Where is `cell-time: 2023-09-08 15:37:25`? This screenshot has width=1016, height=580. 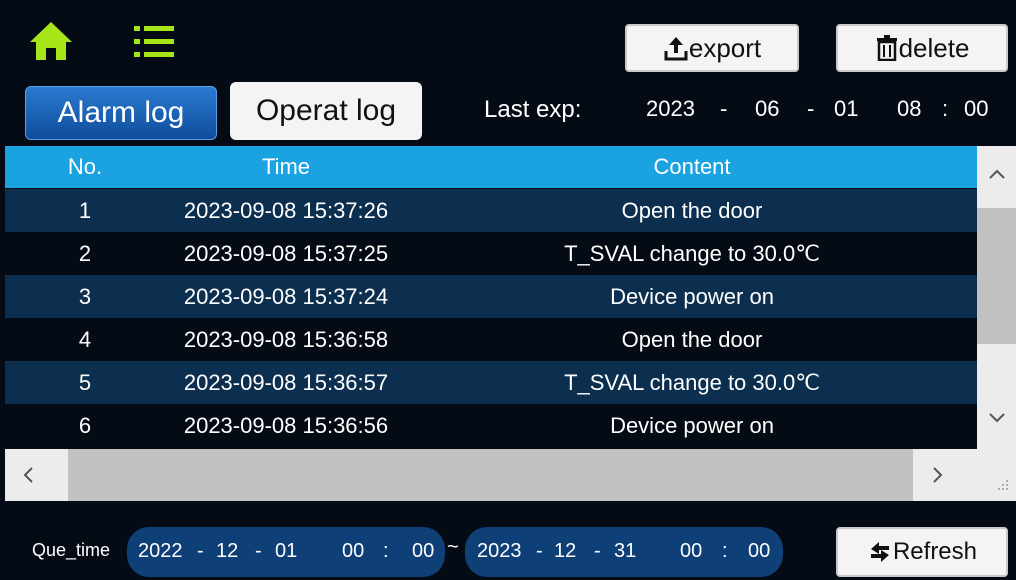 cell-time: 2023-09-08 15:37:25 is located at coordinates (286, 253).